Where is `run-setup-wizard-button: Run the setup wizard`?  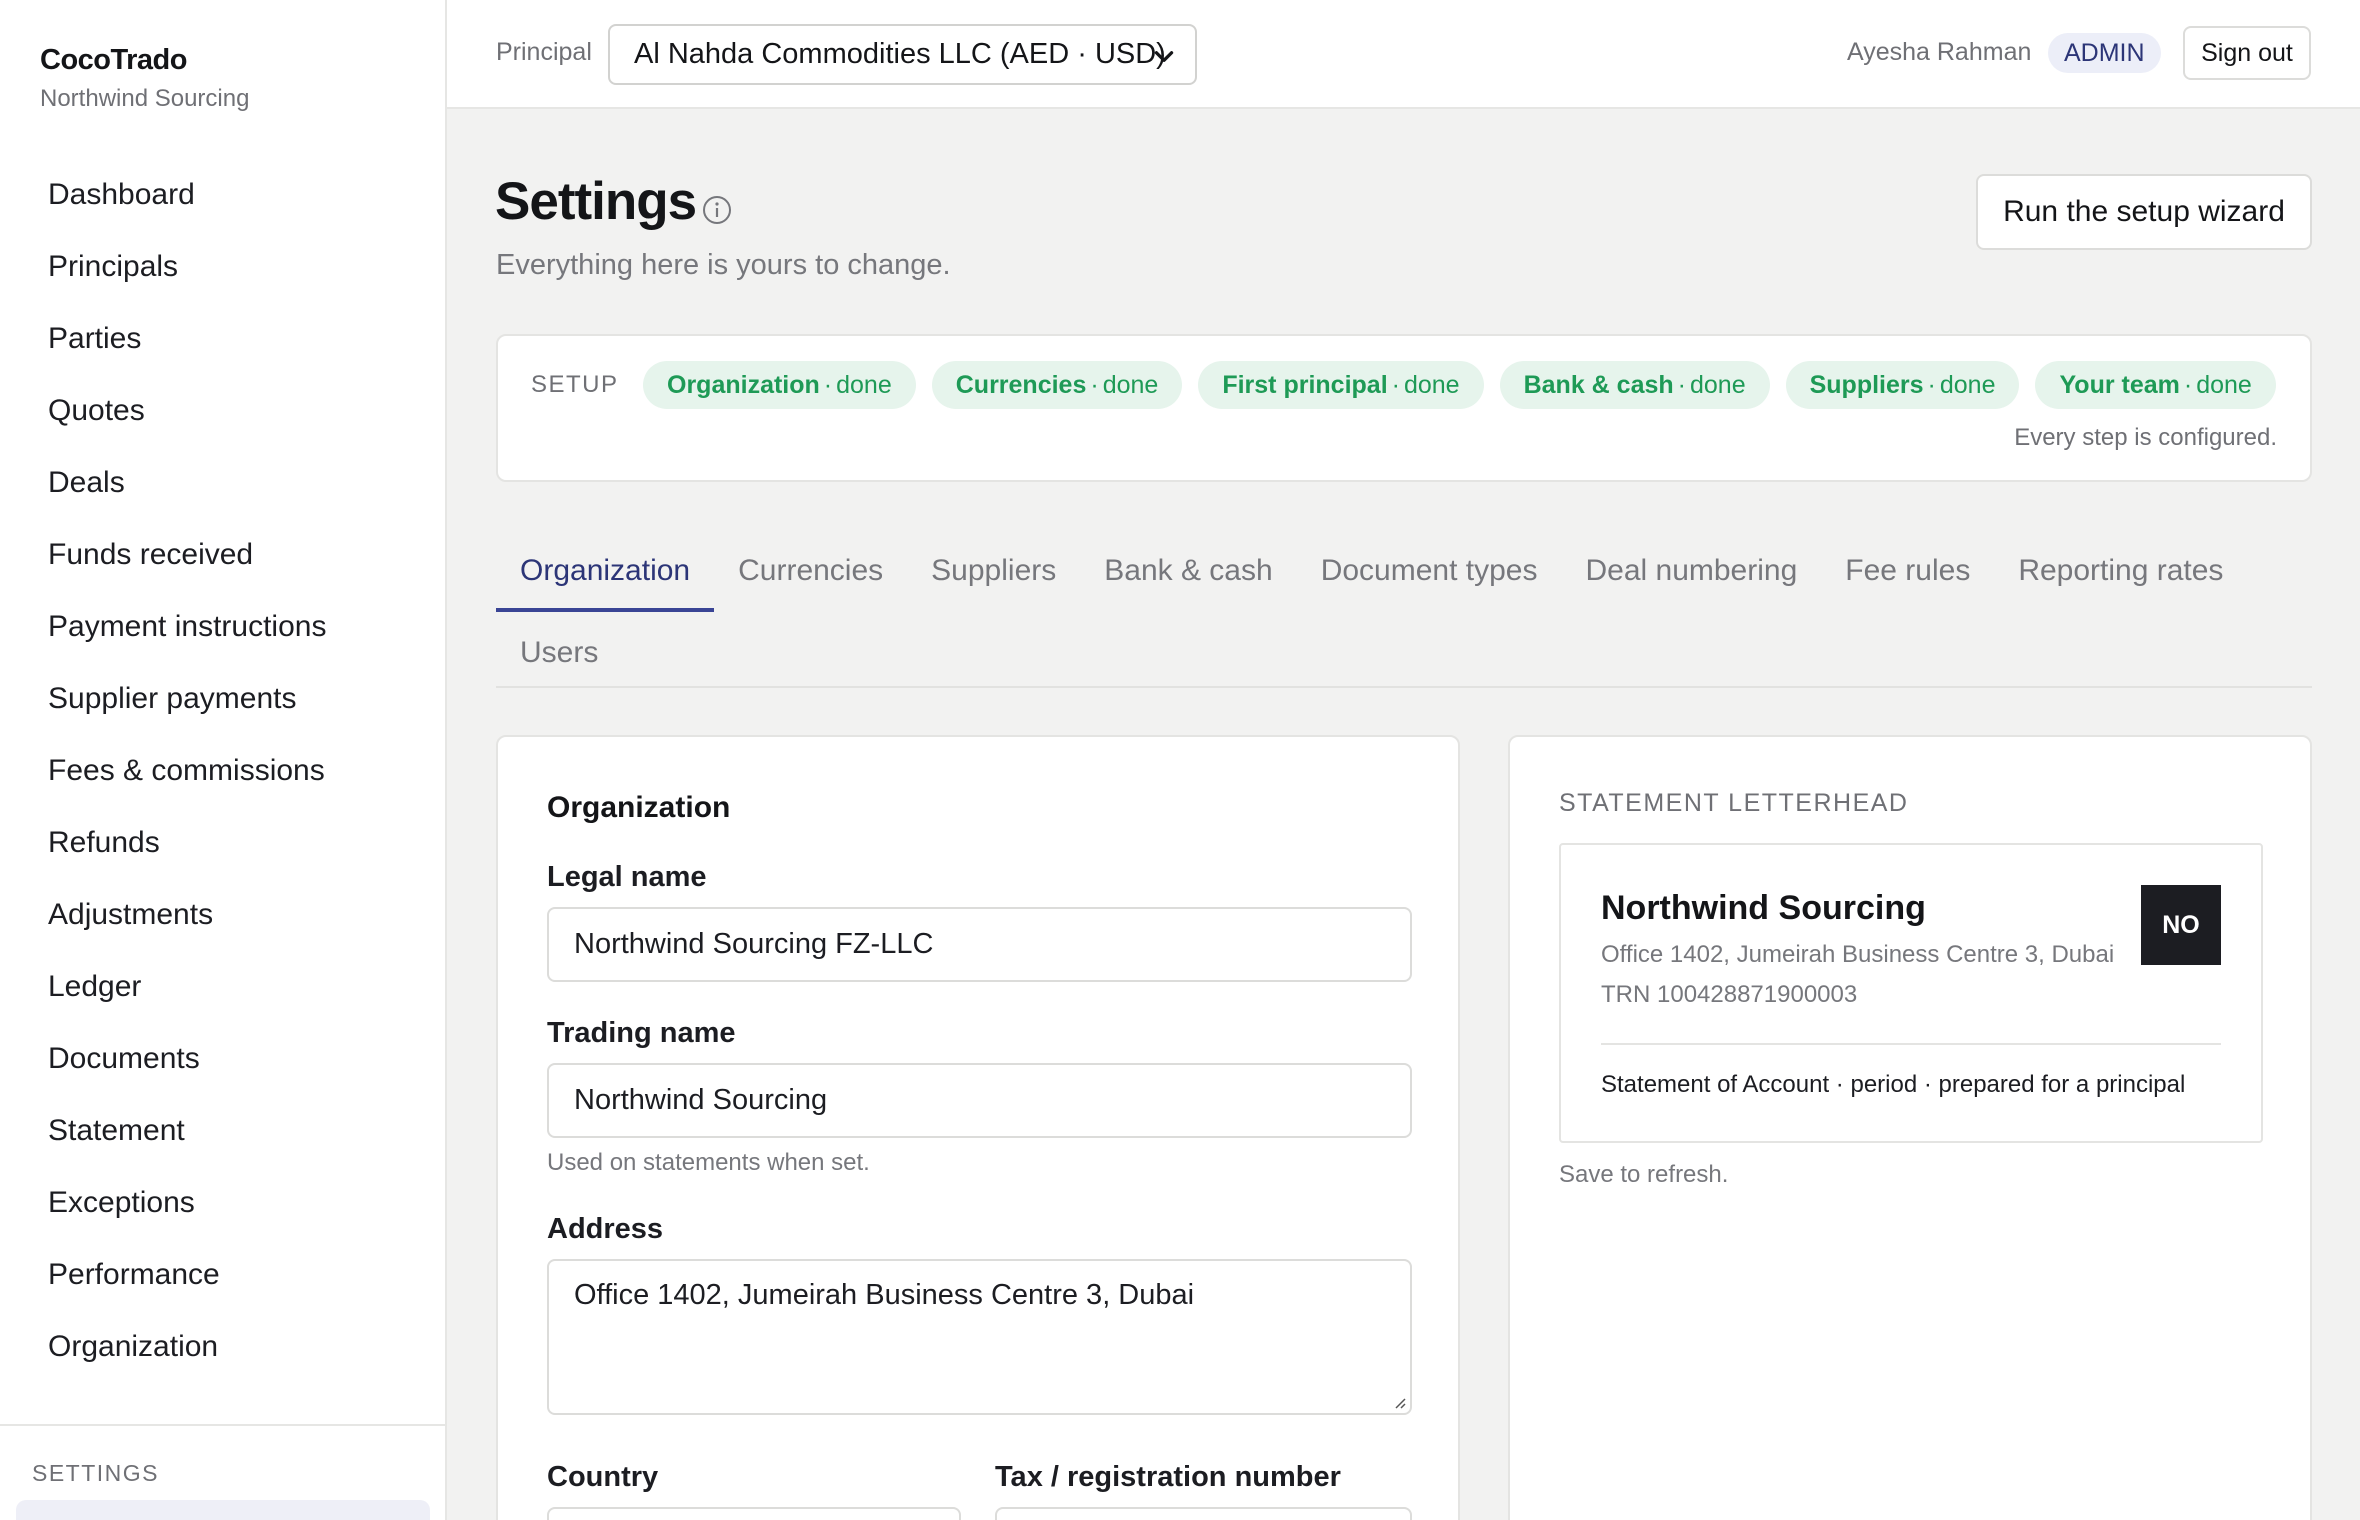 run-setup-wizard-button: Run the setup wizard is located at coordinates (2144, 212).